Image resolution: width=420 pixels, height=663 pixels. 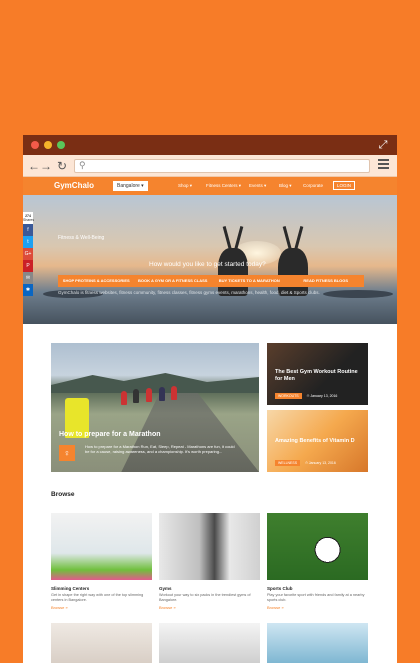 What do you see at coordinates (130, 186) in the screenshot?
I see `city-selector: Bangalore ▾` at bounding box center [130, 186].